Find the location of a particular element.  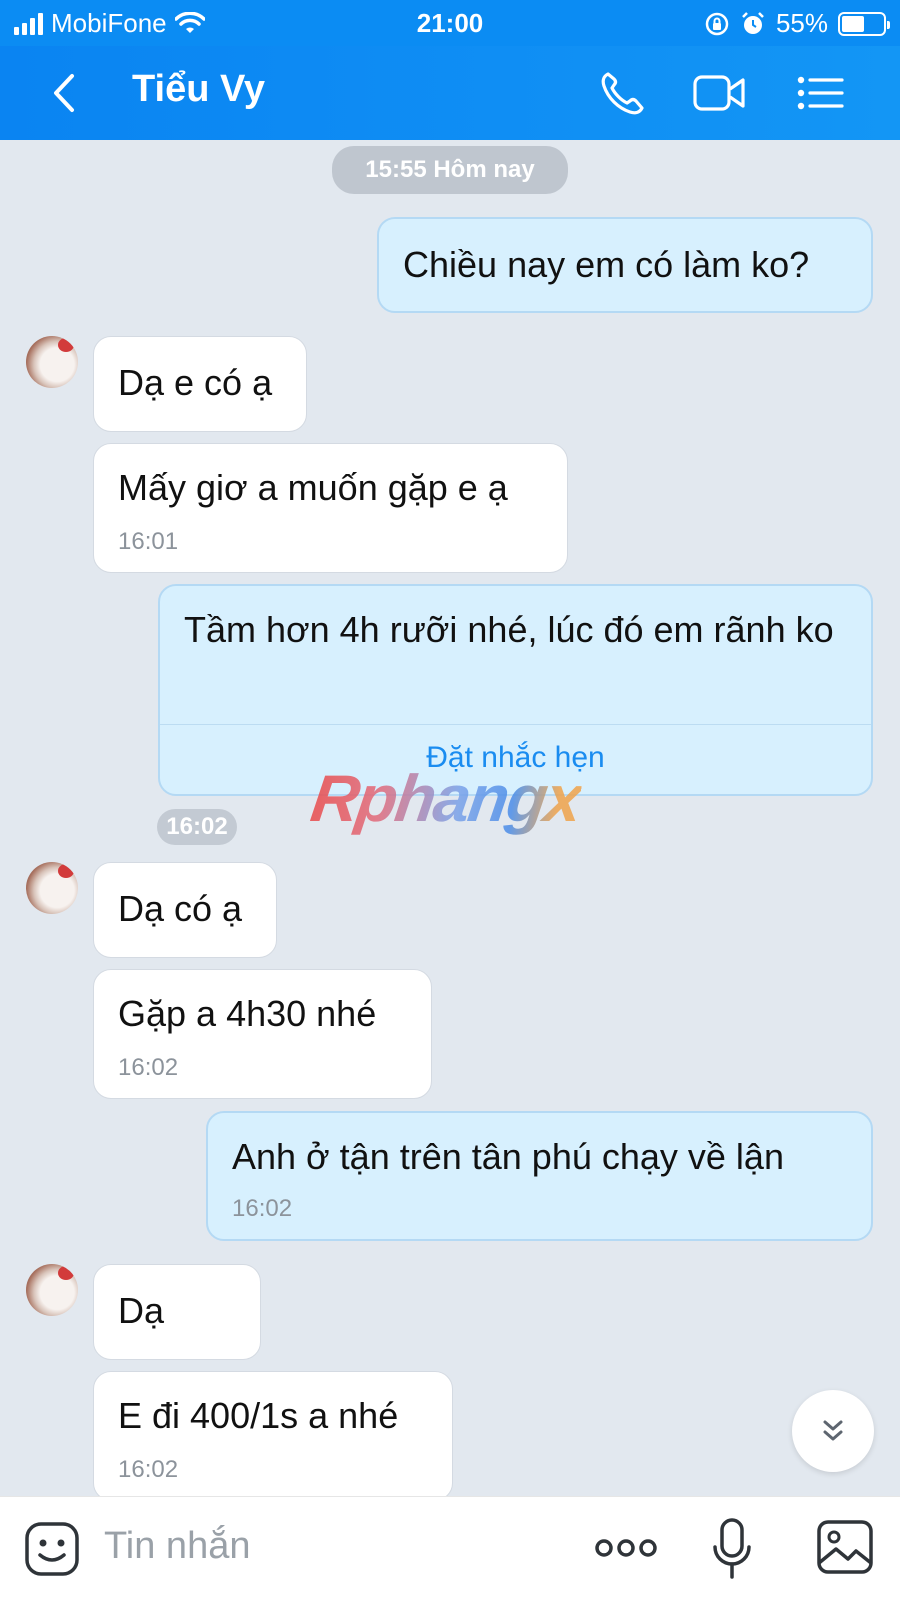

message-text: Dạ is located at coordinates (141, 1310).